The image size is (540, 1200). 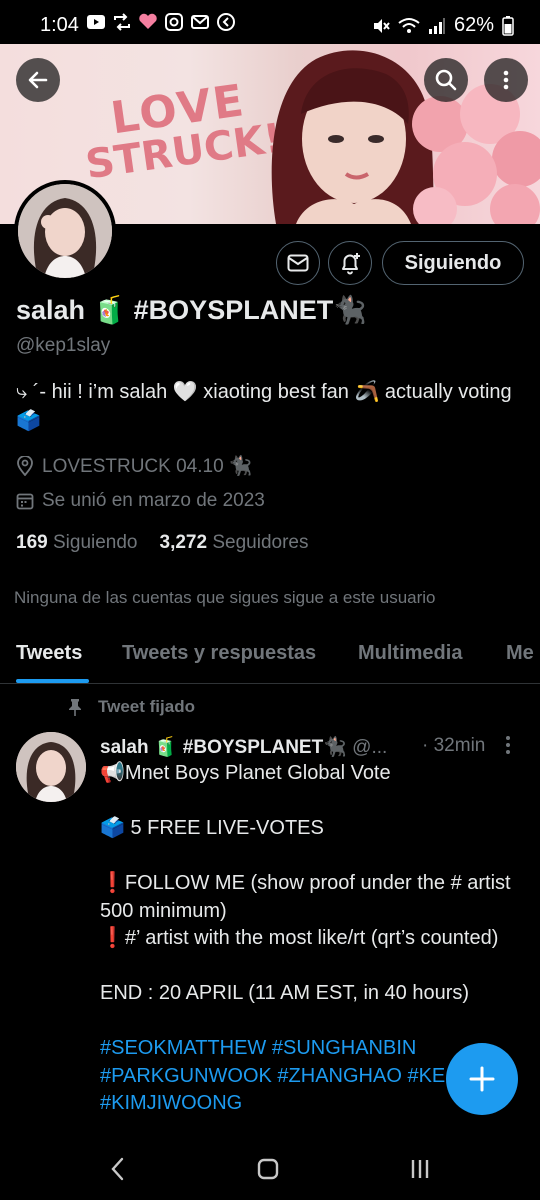 What do you see at coordinates (245, 773) in the screenshot?
I see `tweet-line: 📢Mnet Boys Planet Global Vote` at bounding box center [245, 773].